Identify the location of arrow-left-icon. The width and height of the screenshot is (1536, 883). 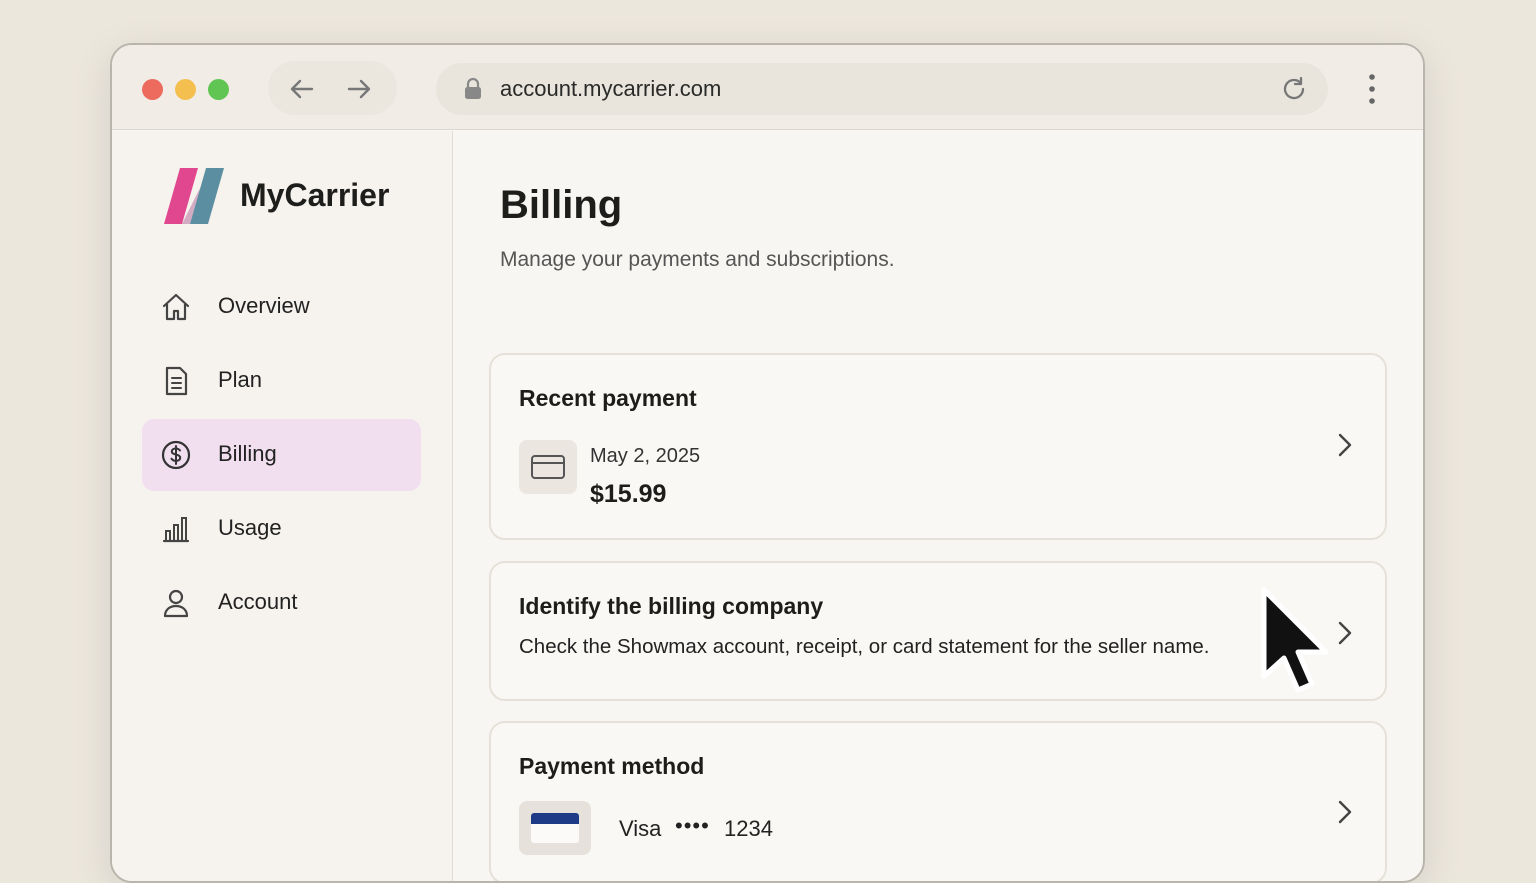
(302, 89).